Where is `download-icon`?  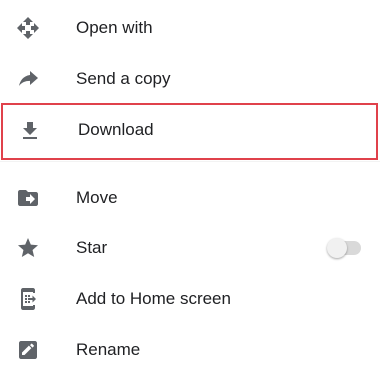 download-icon is located at coordinates (30, 131).